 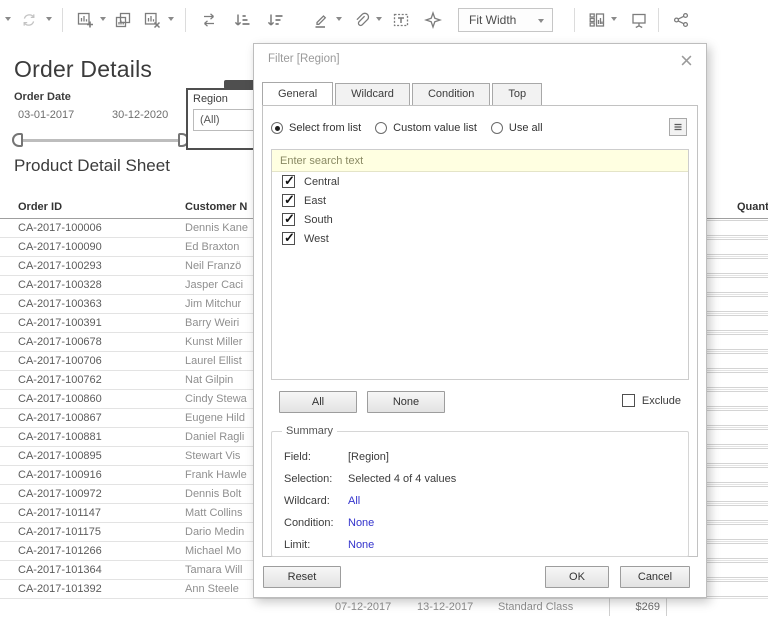 I want to click on dialog-tab: General, so click(x=298, y=93).